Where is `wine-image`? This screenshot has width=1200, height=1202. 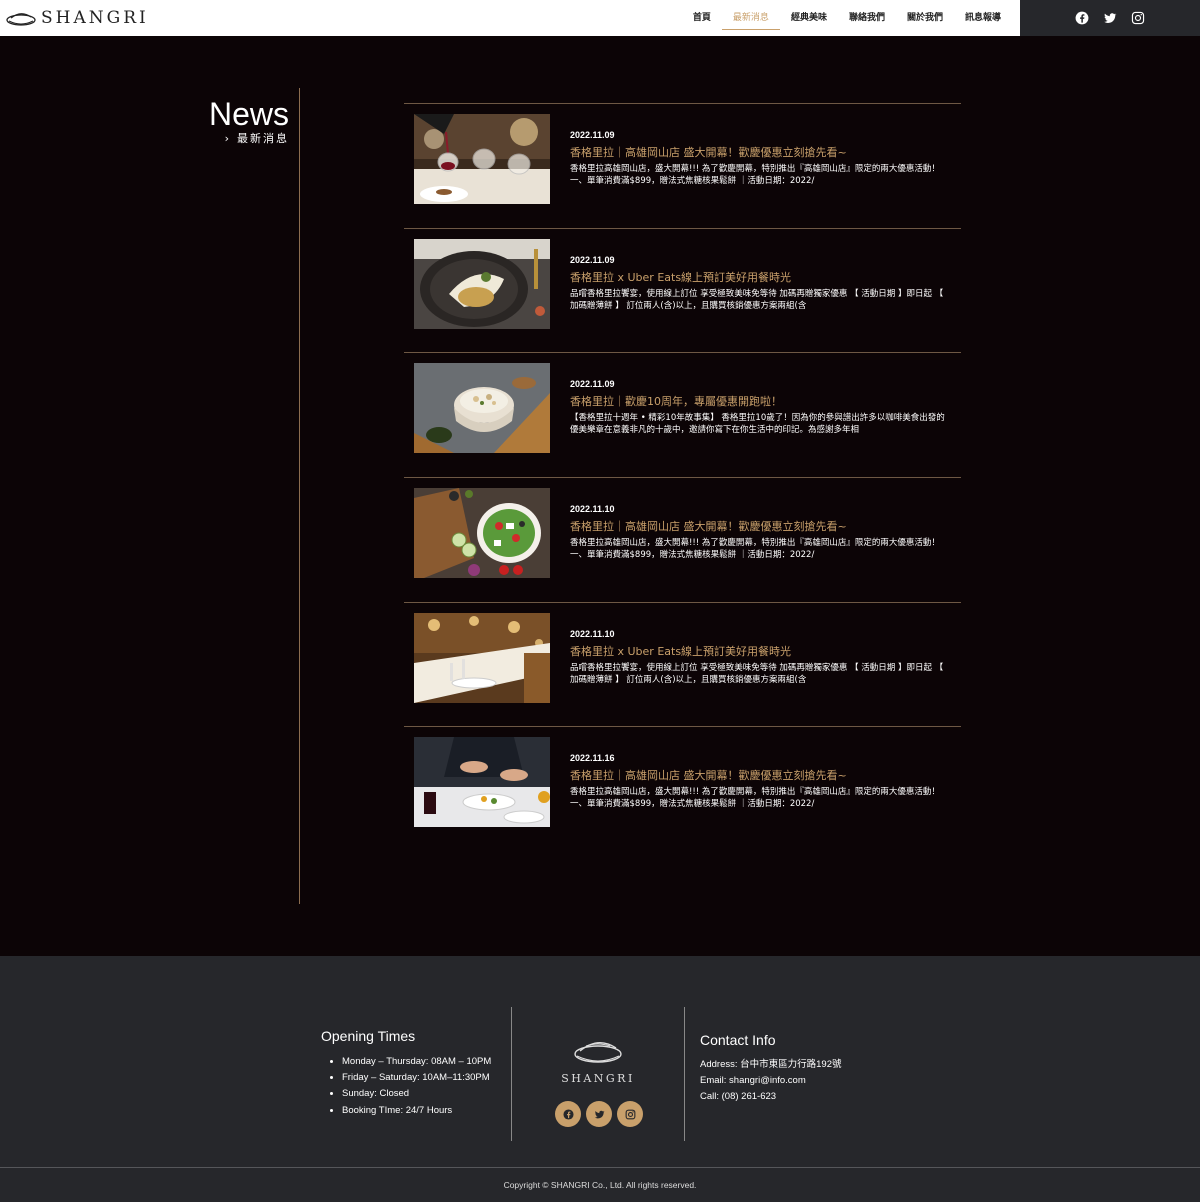 wine-image is located at coordinates (482, 159).